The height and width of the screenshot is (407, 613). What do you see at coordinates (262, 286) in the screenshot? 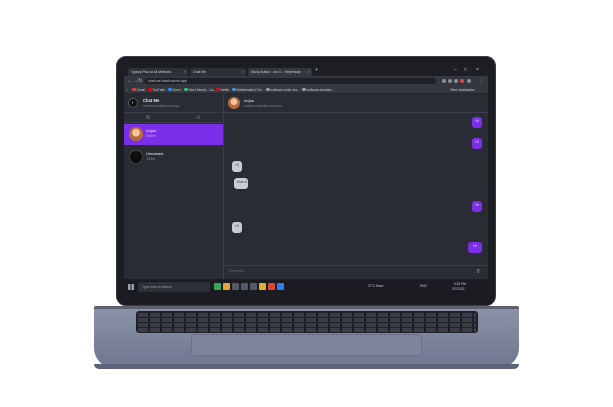
I see `folder-icon` at bounding box center [262, 286].